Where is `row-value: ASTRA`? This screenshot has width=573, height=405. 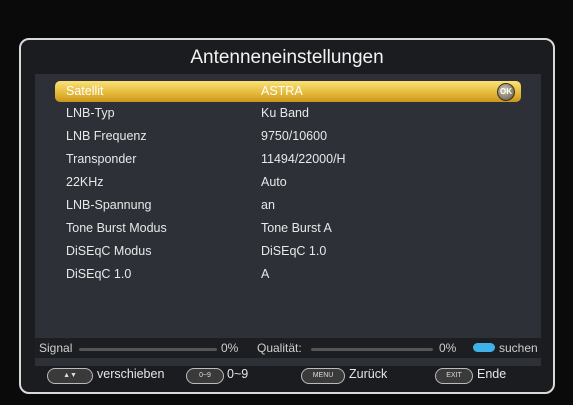 row-value: ASTRA is located at coordinates (282, 91).